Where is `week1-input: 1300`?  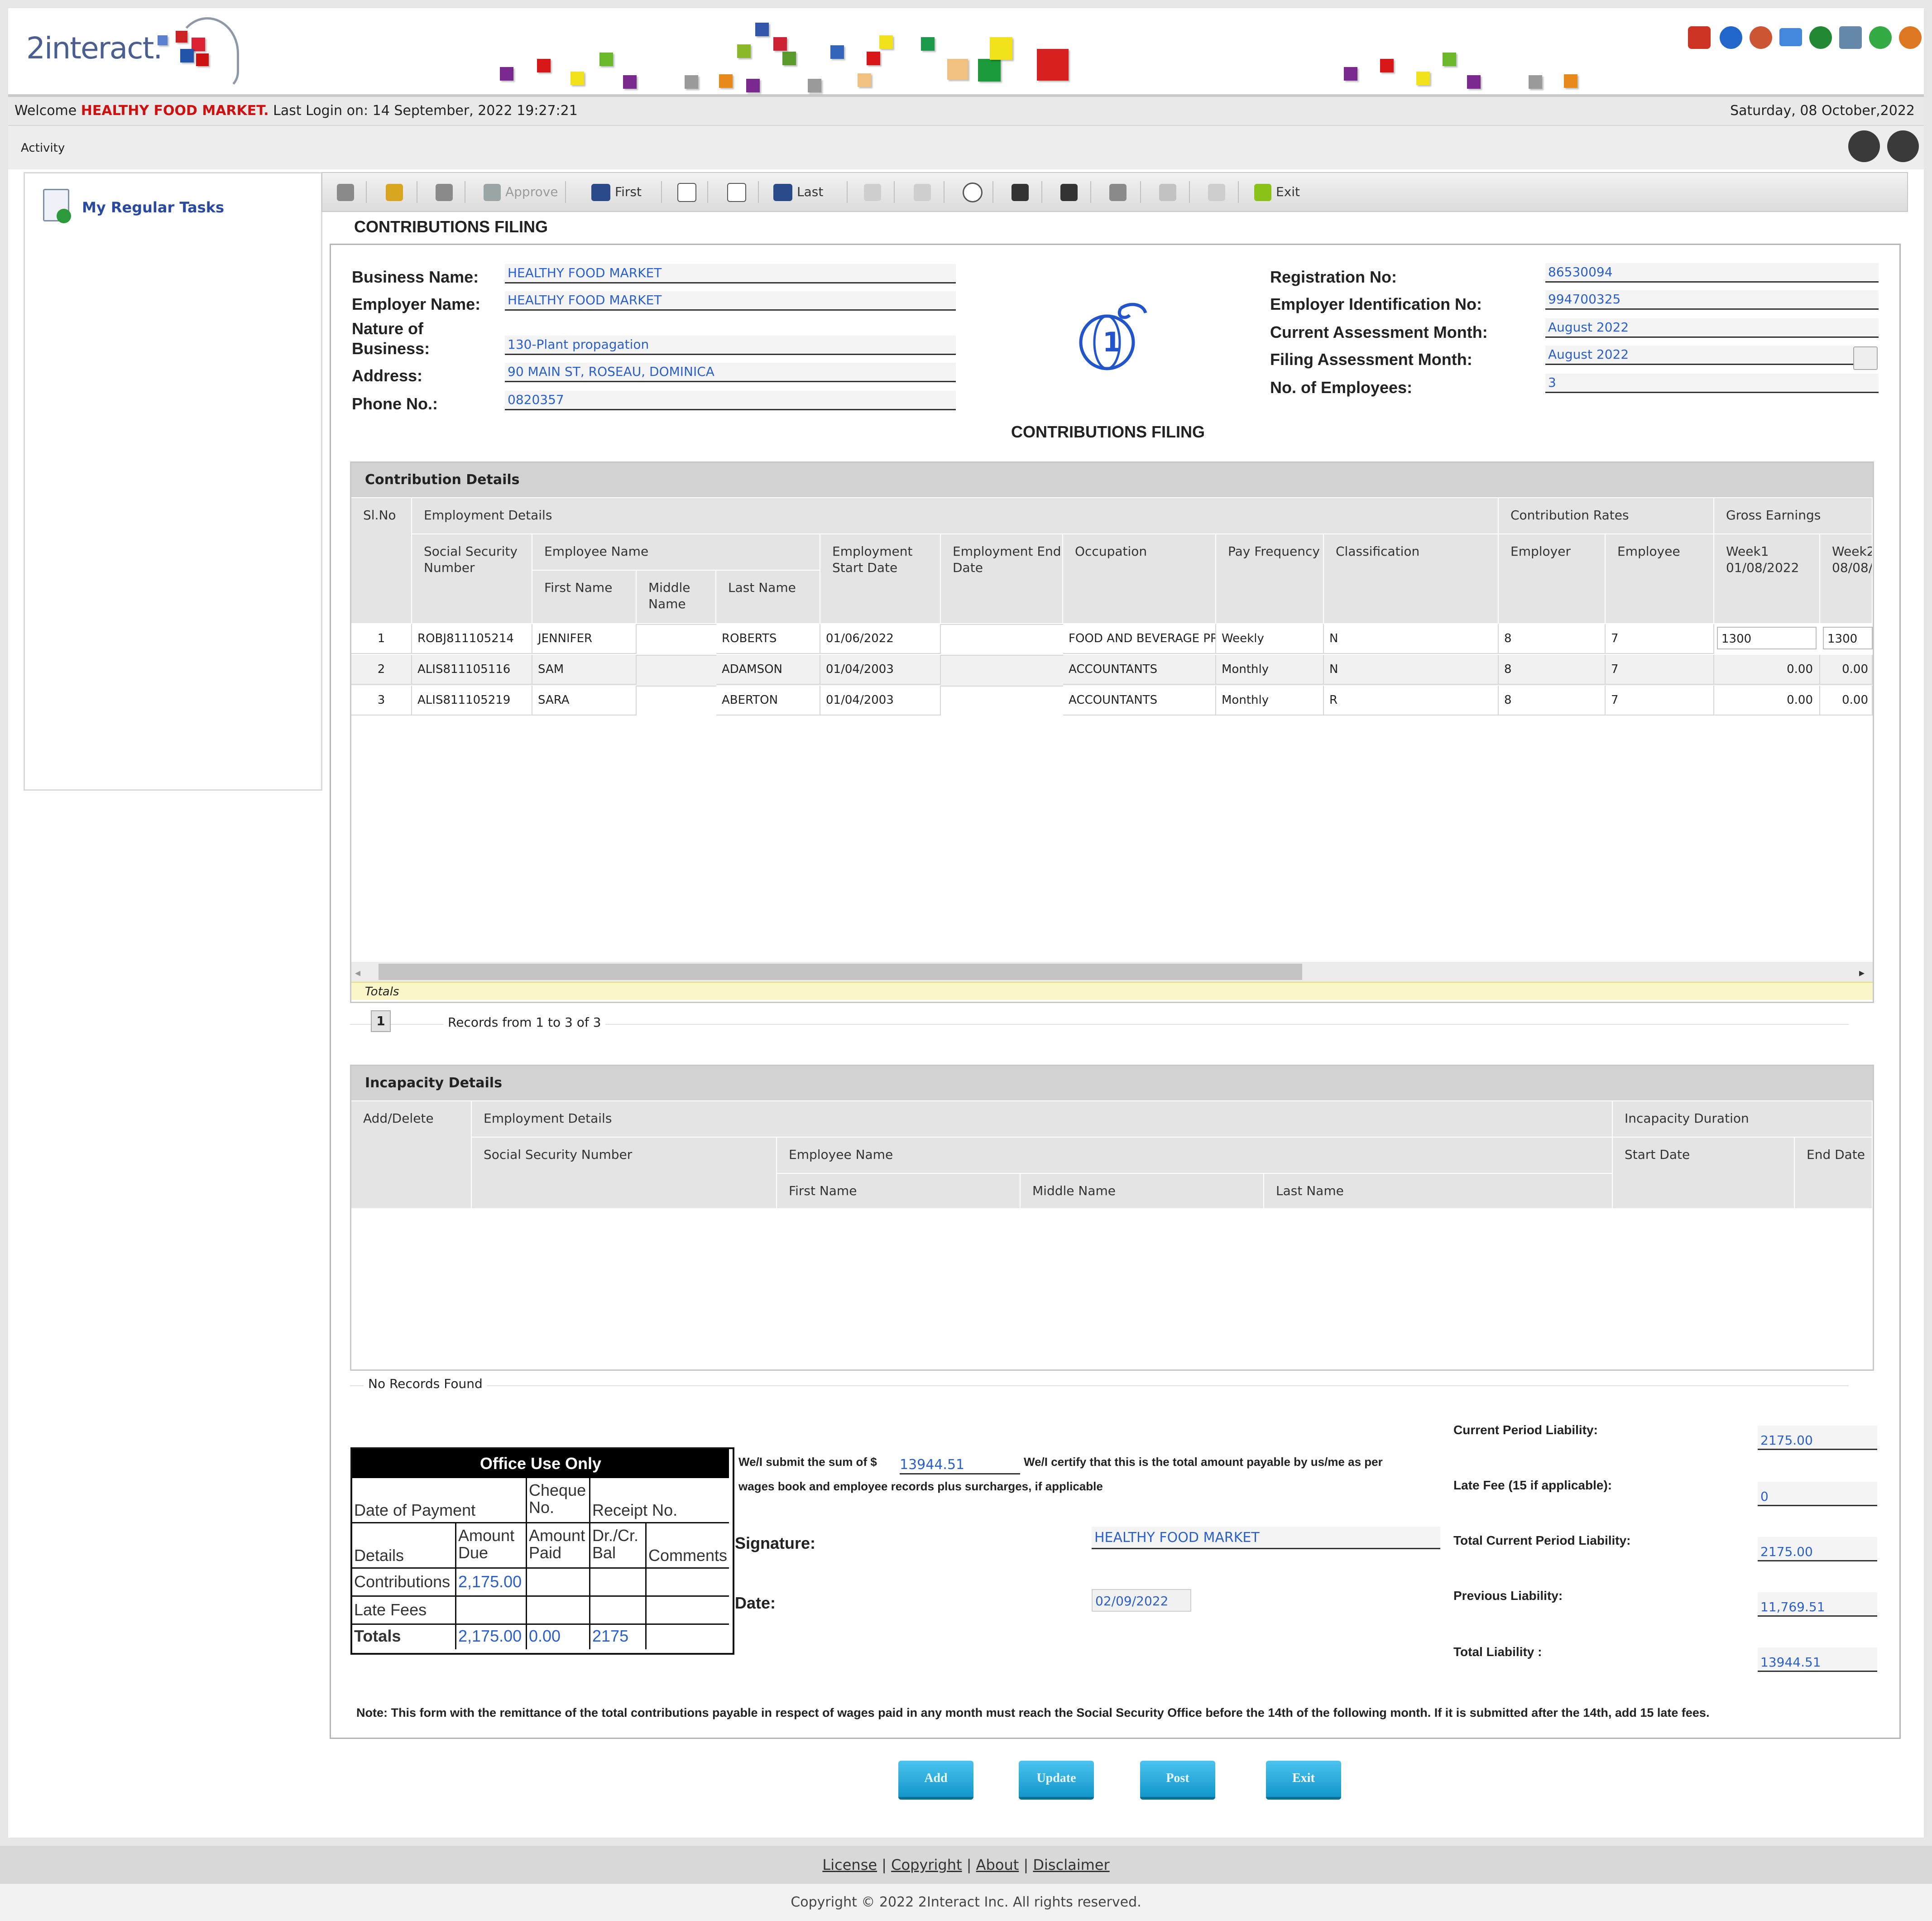 week1-input: 1300 is located at coordinates (1767, 638).